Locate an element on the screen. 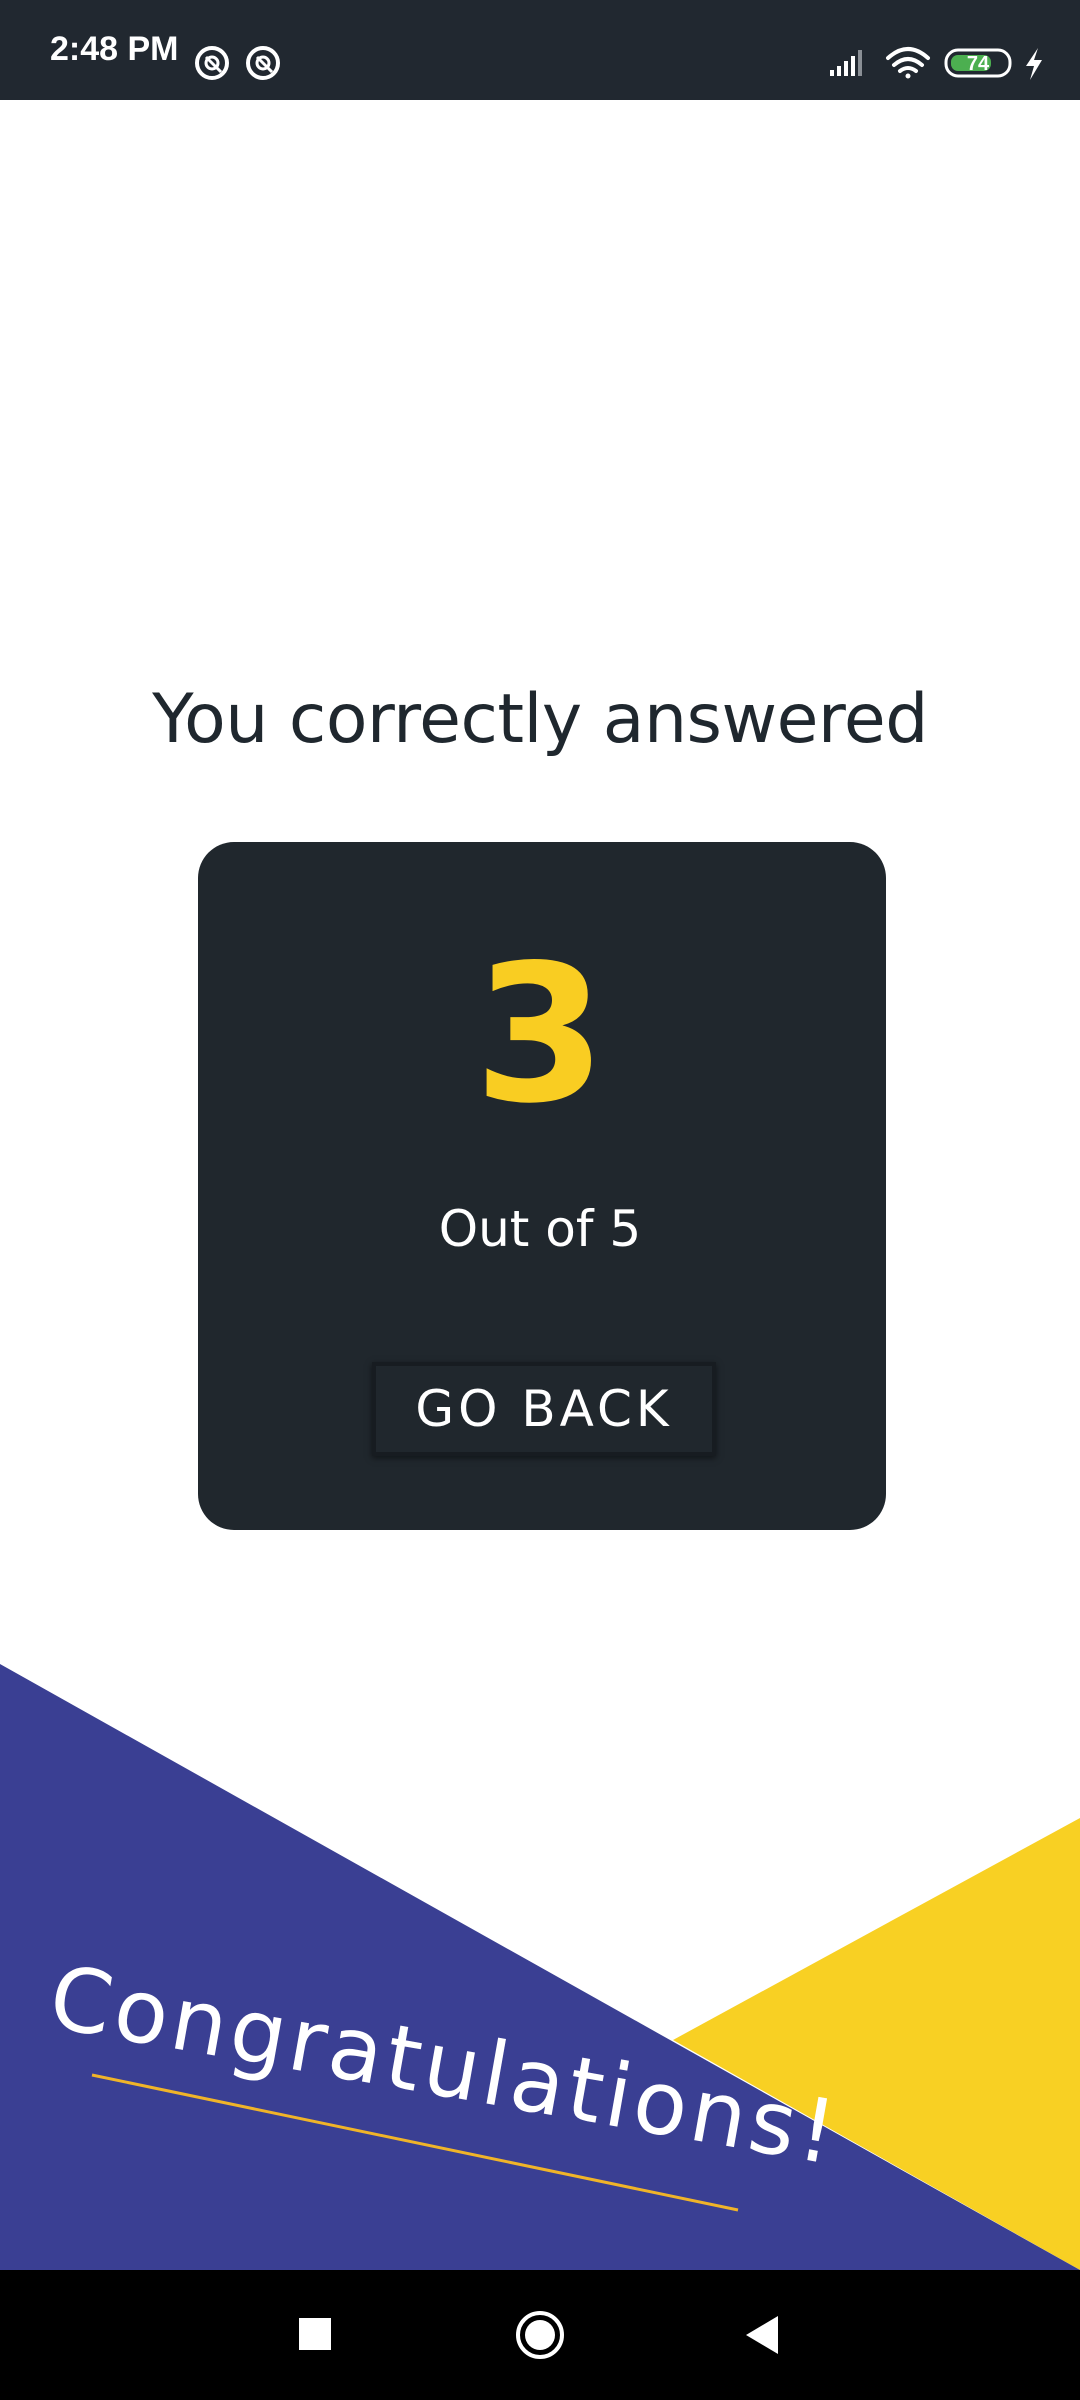 The height and width of the screenshot is (2400, 1080). home-circle-icon is located at coordinates (540, 2335).